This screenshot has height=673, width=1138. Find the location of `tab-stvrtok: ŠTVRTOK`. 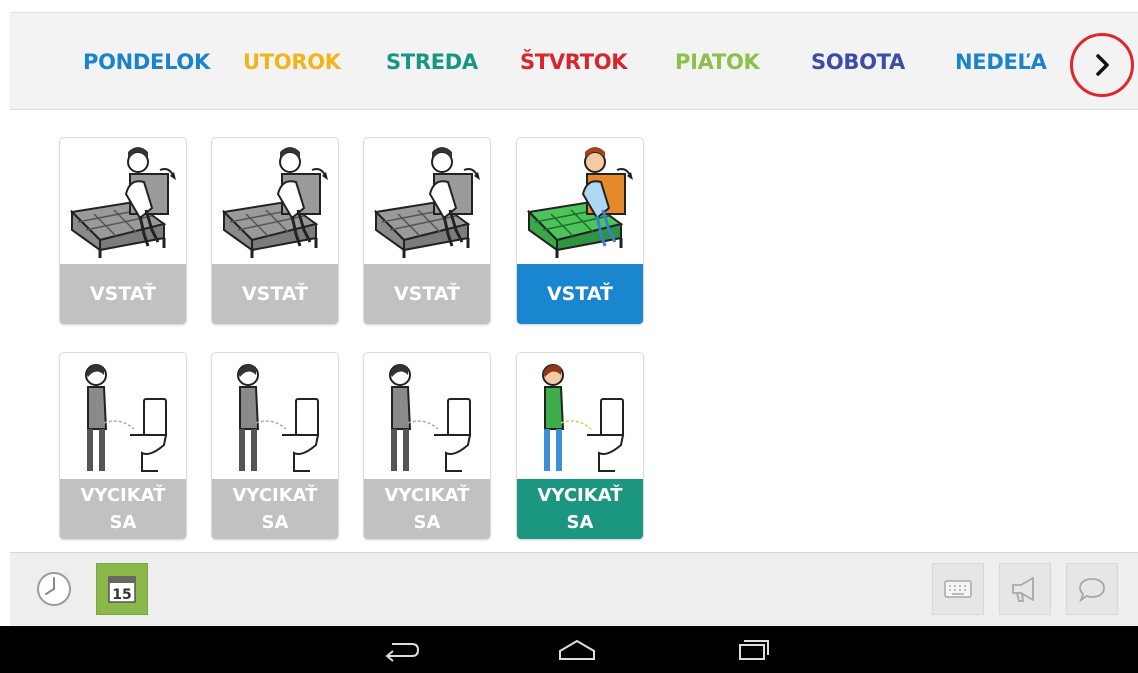

tab-stvrtok: ŠTVRTOK is located at coordinates (574, 62).